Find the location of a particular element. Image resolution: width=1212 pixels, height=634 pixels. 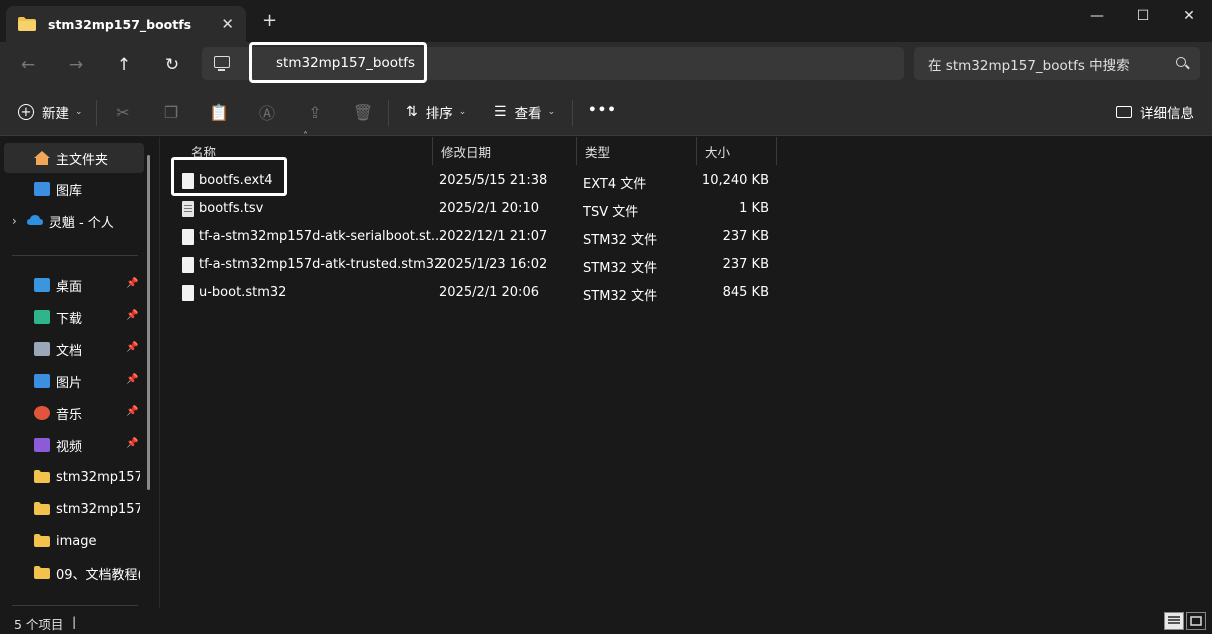

title-bar: stm32mp157_bootfs ✕ + — ☐ ✕ is located at coordinates (606, 21).